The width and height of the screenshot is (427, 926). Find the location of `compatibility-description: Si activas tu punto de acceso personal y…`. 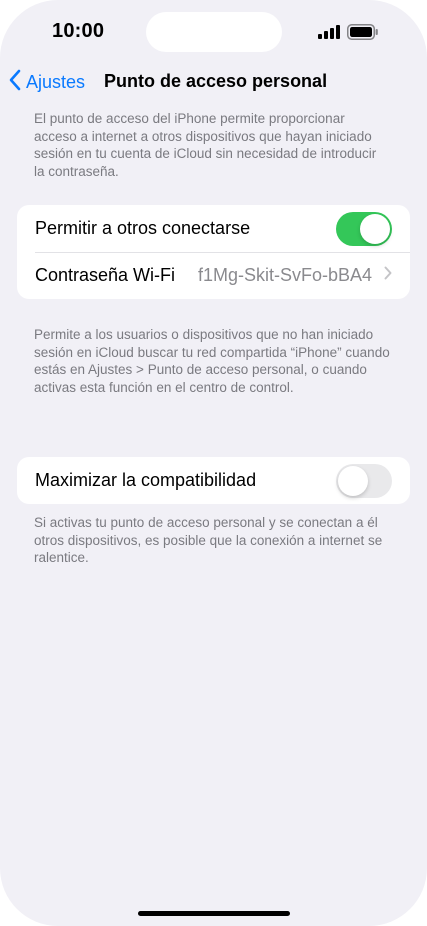

compatibility-description: Si activas tu punto de acceso personal y… is located at coordinates (208, 540).